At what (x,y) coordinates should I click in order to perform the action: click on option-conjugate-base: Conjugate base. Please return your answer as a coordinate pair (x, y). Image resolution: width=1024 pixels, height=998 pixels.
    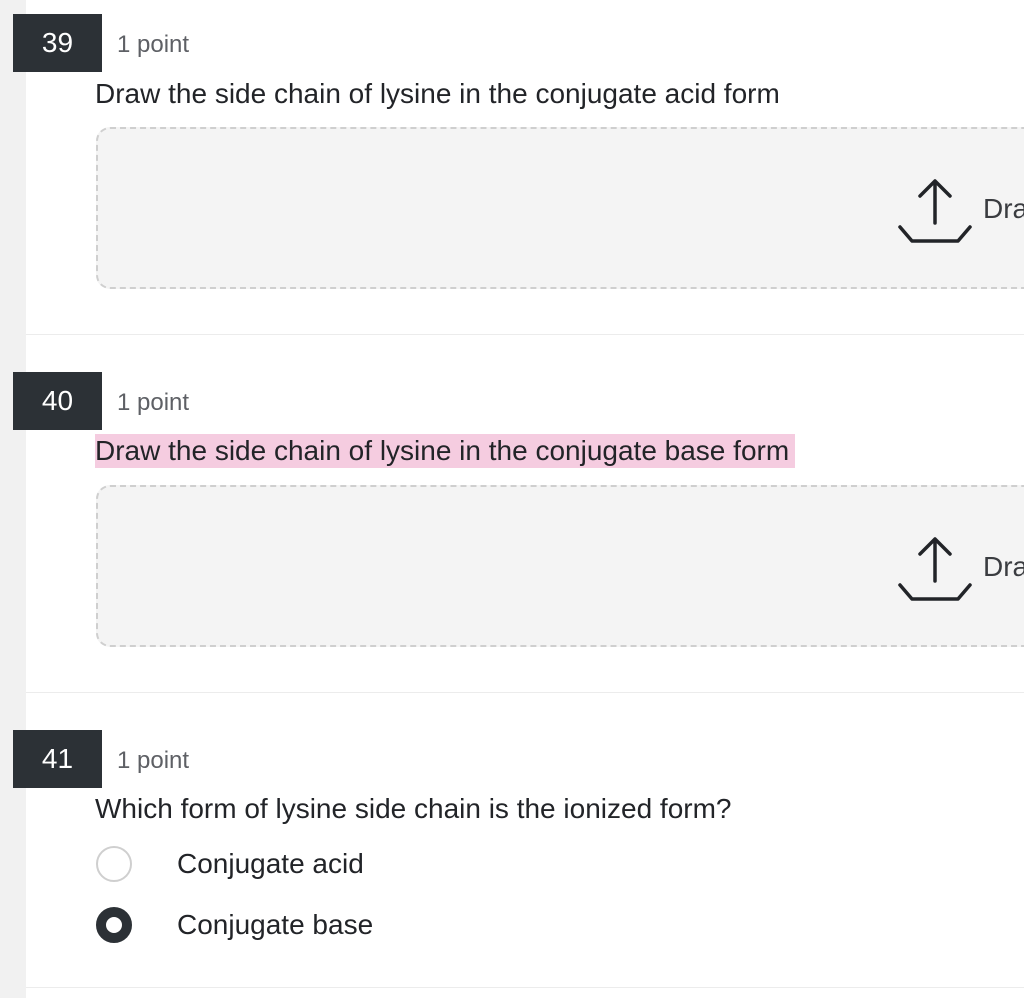
    Looking at the image, I should click on (255, 926).